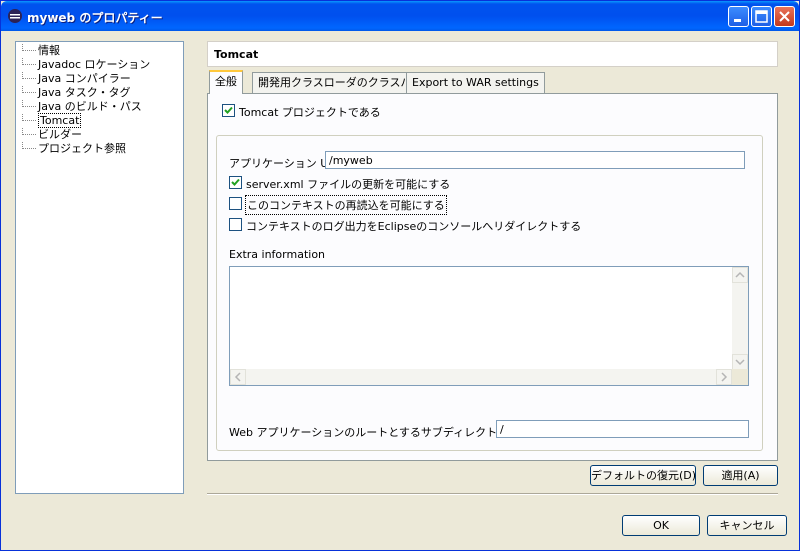 The width and height of the screenshot is (800, 551). What do you see at coordinates (86, 64) in the screenshot?
I see `tree-item-javadoc-location: Javadoc ロケーション` at bounding box center [86, 64].